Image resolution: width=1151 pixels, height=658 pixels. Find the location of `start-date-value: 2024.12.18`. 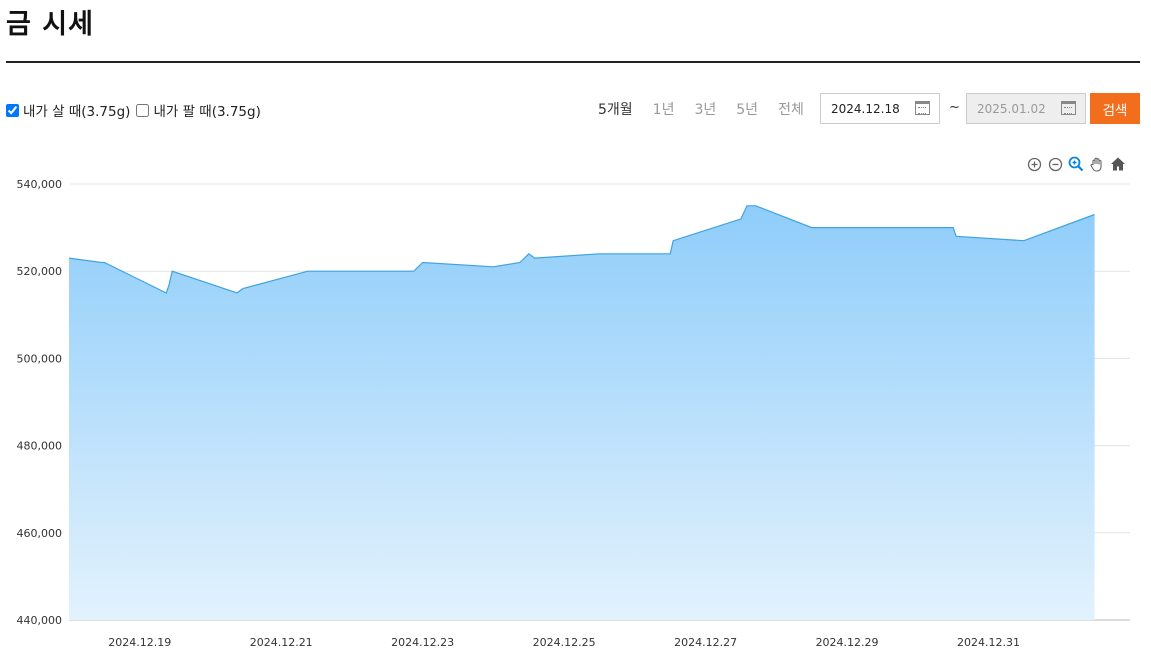

start-date-value: 2024.12.18 is located at coordinates (865, 108).